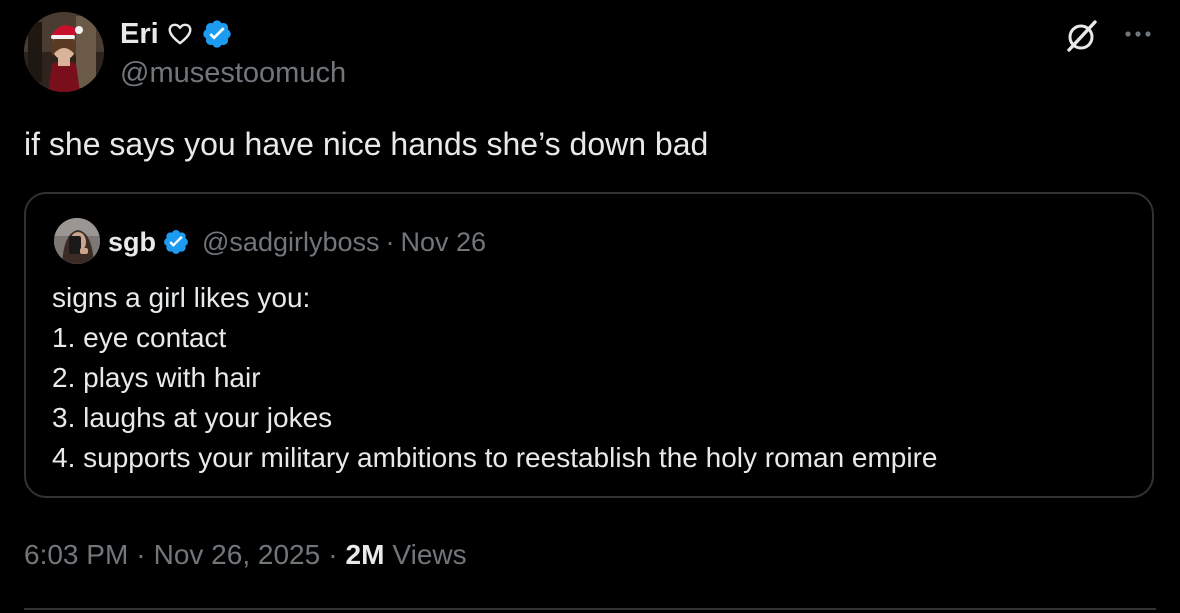  Describe the element at coordinates (139, 34) in the screenshot. I see `author-display-name: Eri` at that location.